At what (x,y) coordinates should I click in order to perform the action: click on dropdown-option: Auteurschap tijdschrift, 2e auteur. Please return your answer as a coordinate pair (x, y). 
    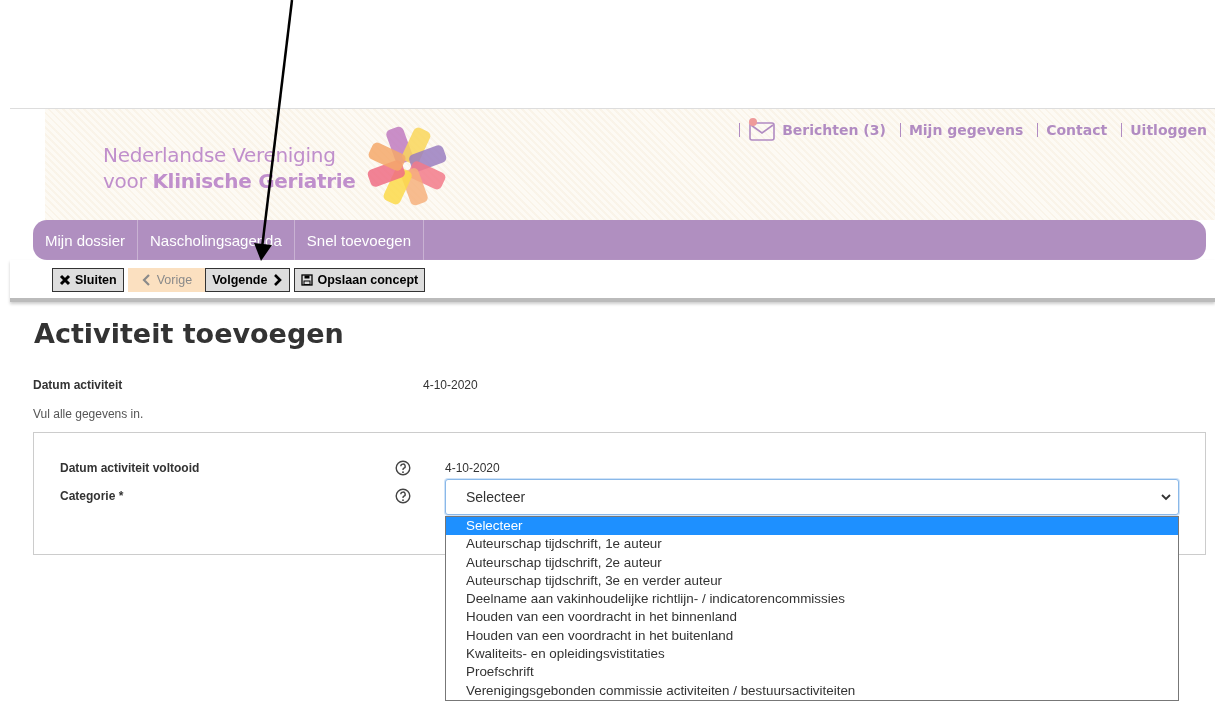
    Looking at the image, I should click on (812, 562).